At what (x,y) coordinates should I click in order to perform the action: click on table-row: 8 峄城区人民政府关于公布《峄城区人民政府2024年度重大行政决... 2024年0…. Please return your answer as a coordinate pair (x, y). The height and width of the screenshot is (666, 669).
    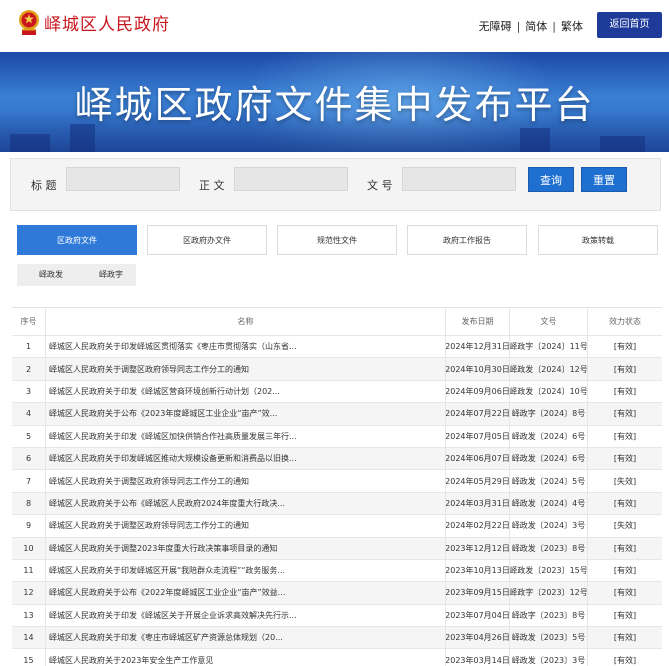
    Looking at the image, I should click on (337, 504).